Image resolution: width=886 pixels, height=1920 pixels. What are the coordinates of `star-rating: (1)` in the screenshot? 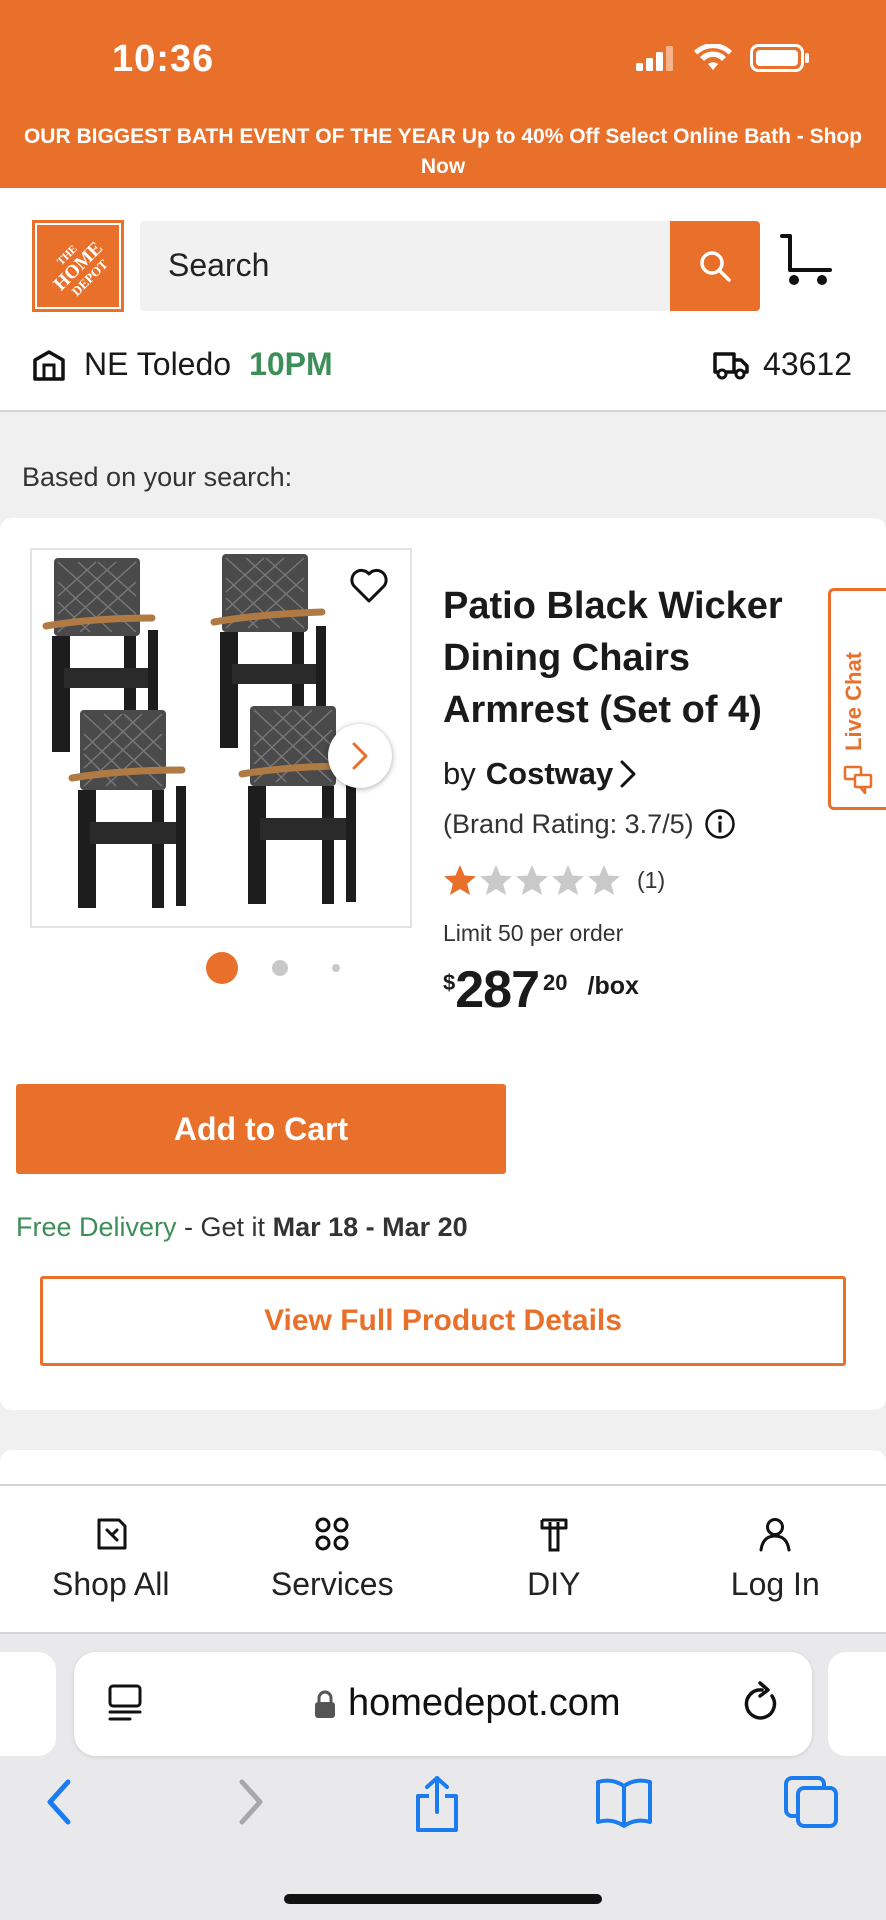 It's located at (554, 880).